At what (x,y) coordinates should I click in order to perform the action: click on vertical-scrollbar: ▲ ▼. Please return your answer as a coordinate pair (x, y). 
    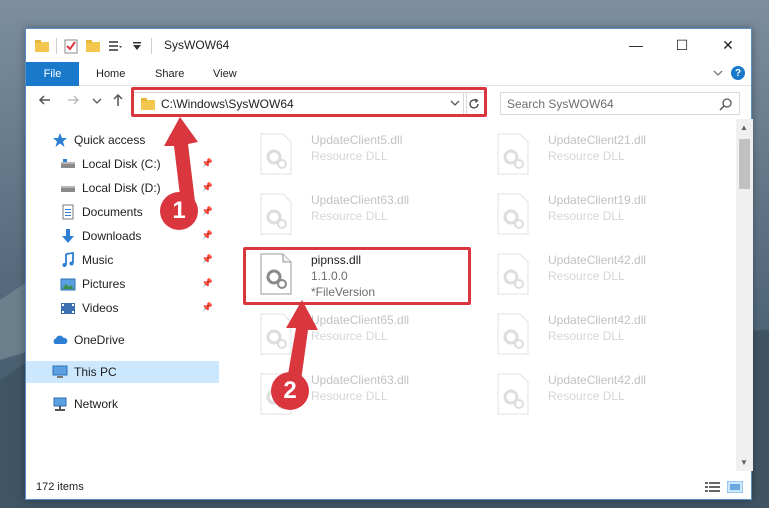
    Looking at the image, I should click on (744, 295).